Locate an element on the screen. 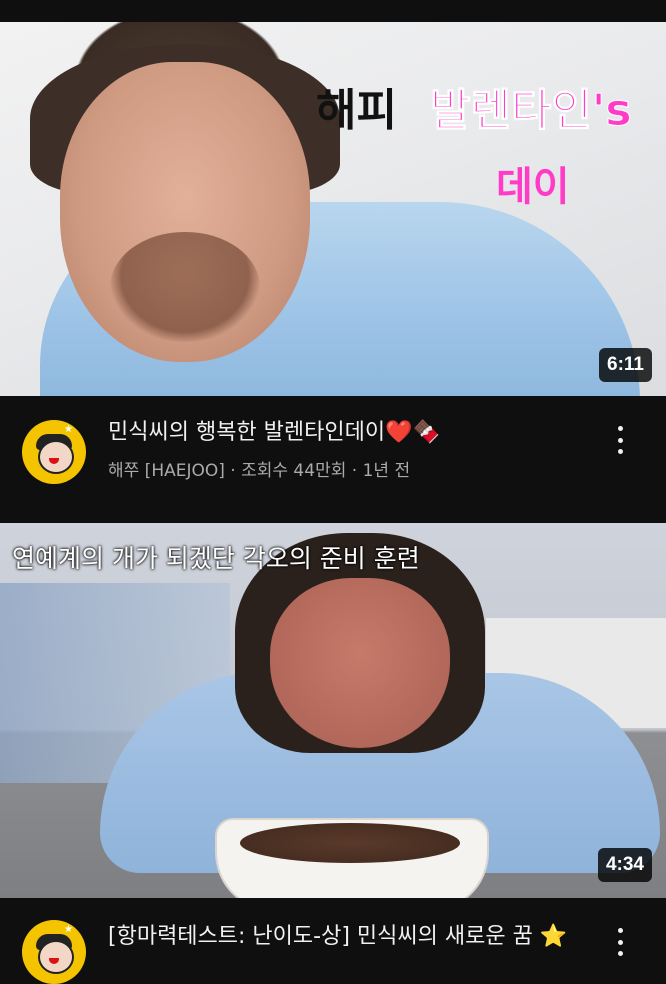 Image resolution: width=666 pixels, height=984 pixels. thumbnail-overlay-text: 데이 is located at coordinates (533, 187).